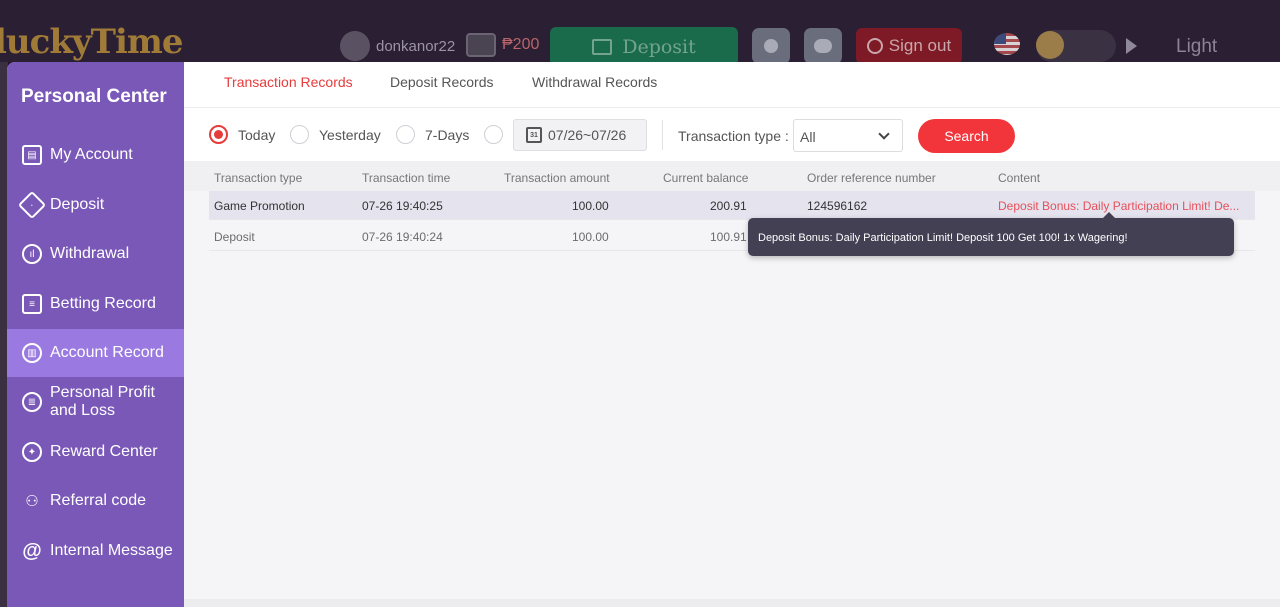 This screenshot has width=1280, height=607. Describe the element at coordinates (103, 303) in the screenshot. I see `sidebar-item-label: Betting Record` at that location.